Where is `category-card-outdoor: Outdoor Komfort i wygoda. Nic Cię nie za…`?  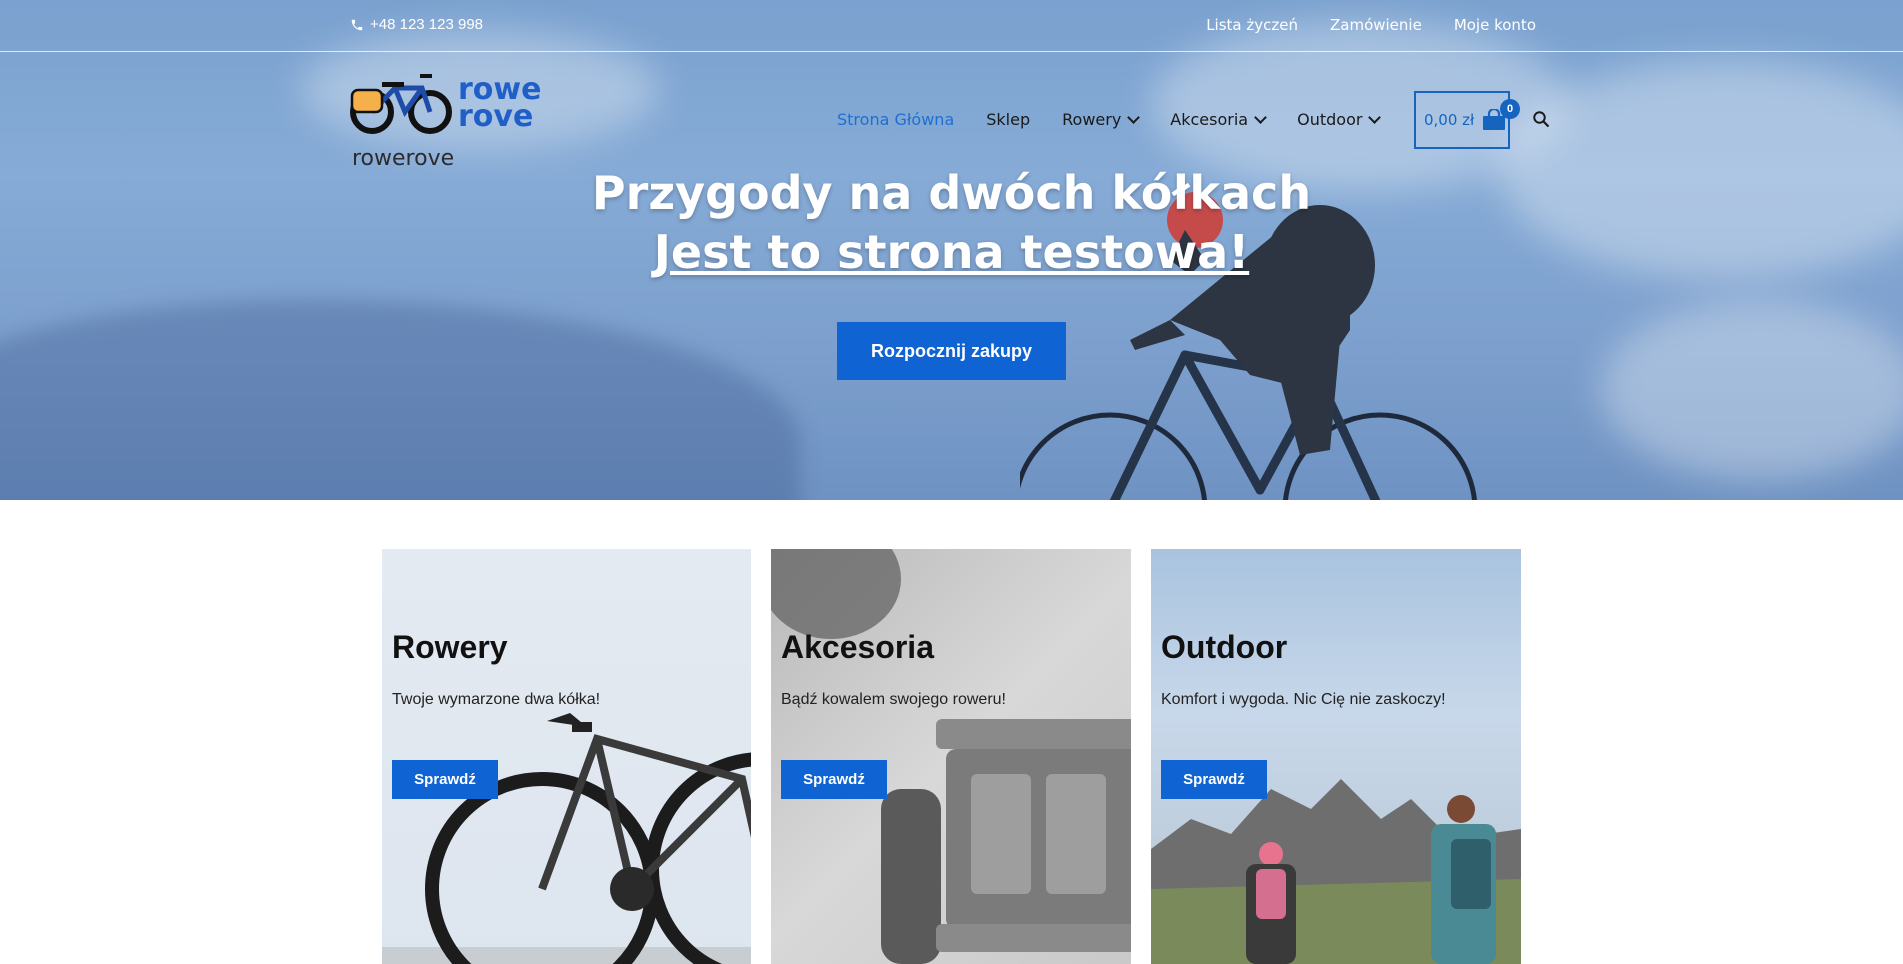
category-card-outdoor: Outdoor Komfort i wygoda. Nic Cię nie za… is located at coordinates (1336, 756).